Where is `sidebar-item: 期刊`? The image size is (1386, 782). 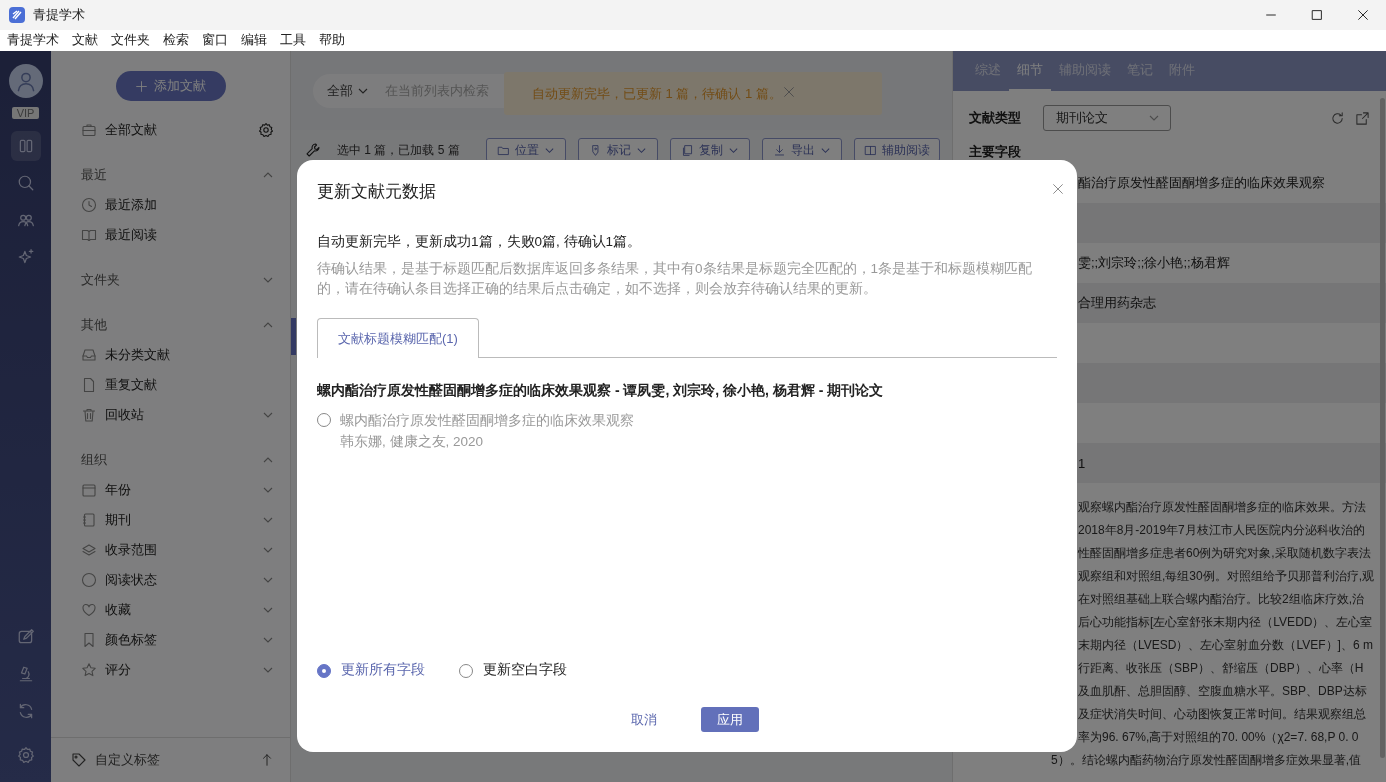 sidebar-item: 期刊 is located at coordinates (170, 520).